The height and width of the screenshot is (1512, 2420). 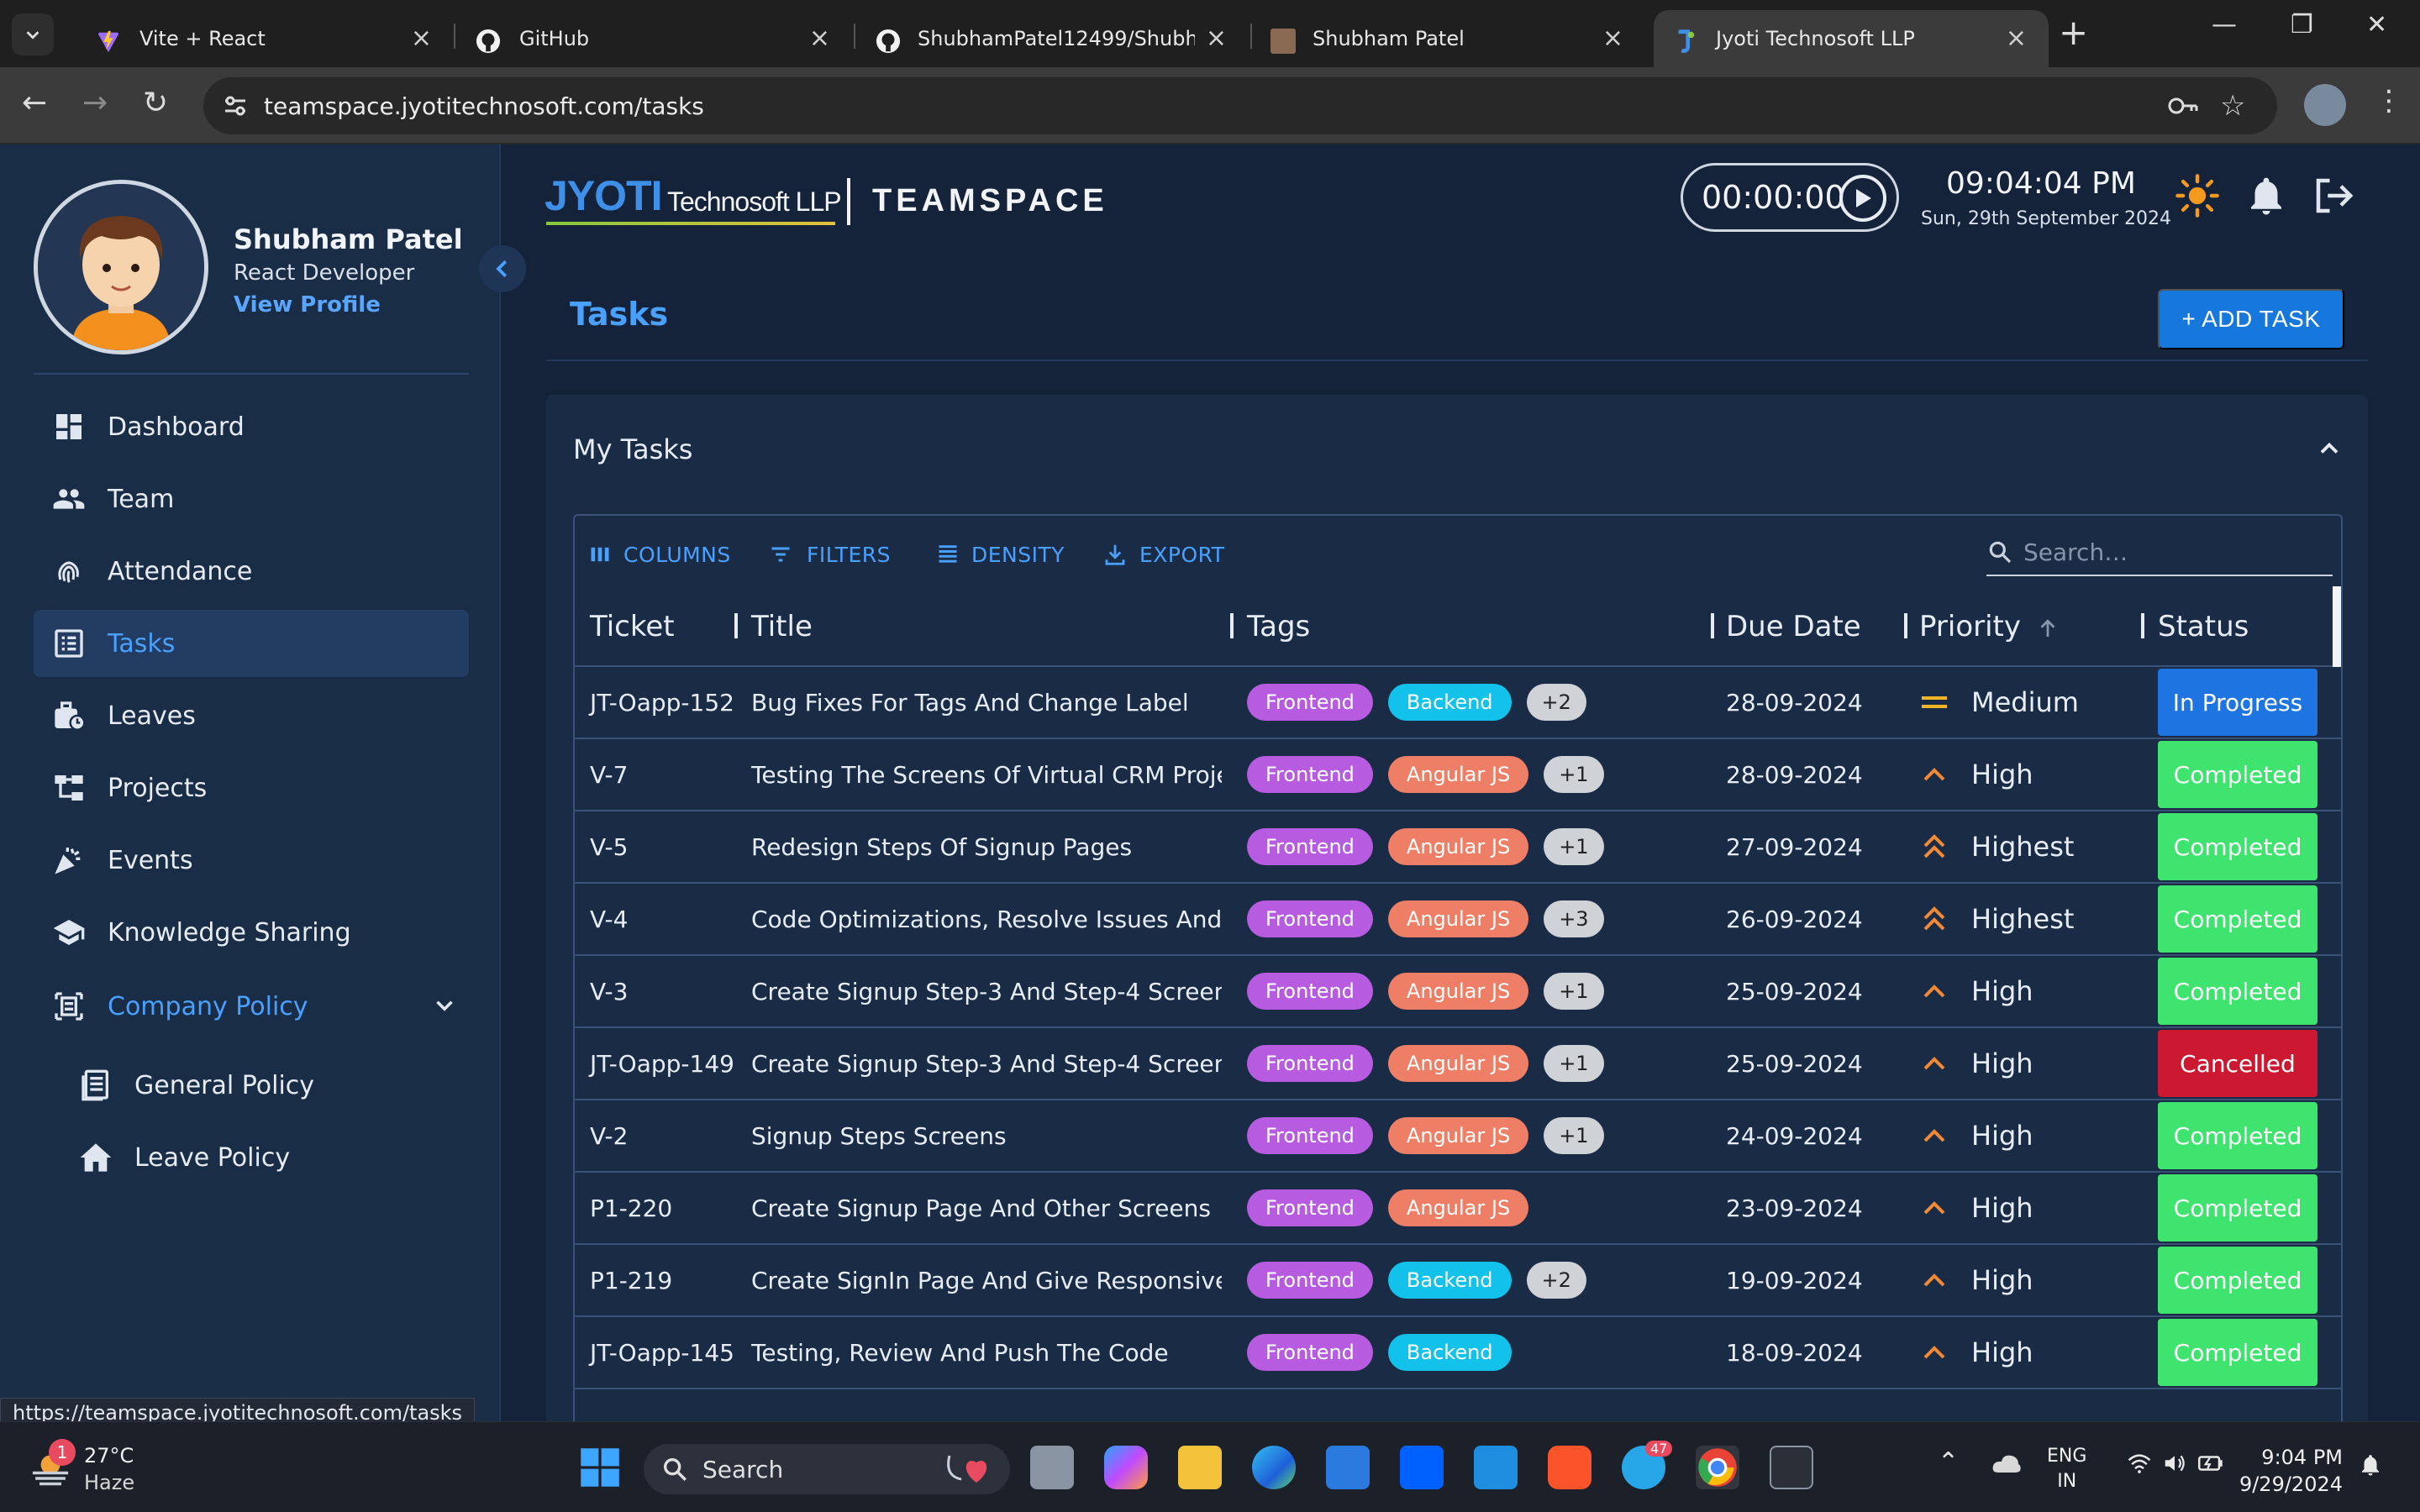 I want to click on user-avatar, so click(x=121, y=267).